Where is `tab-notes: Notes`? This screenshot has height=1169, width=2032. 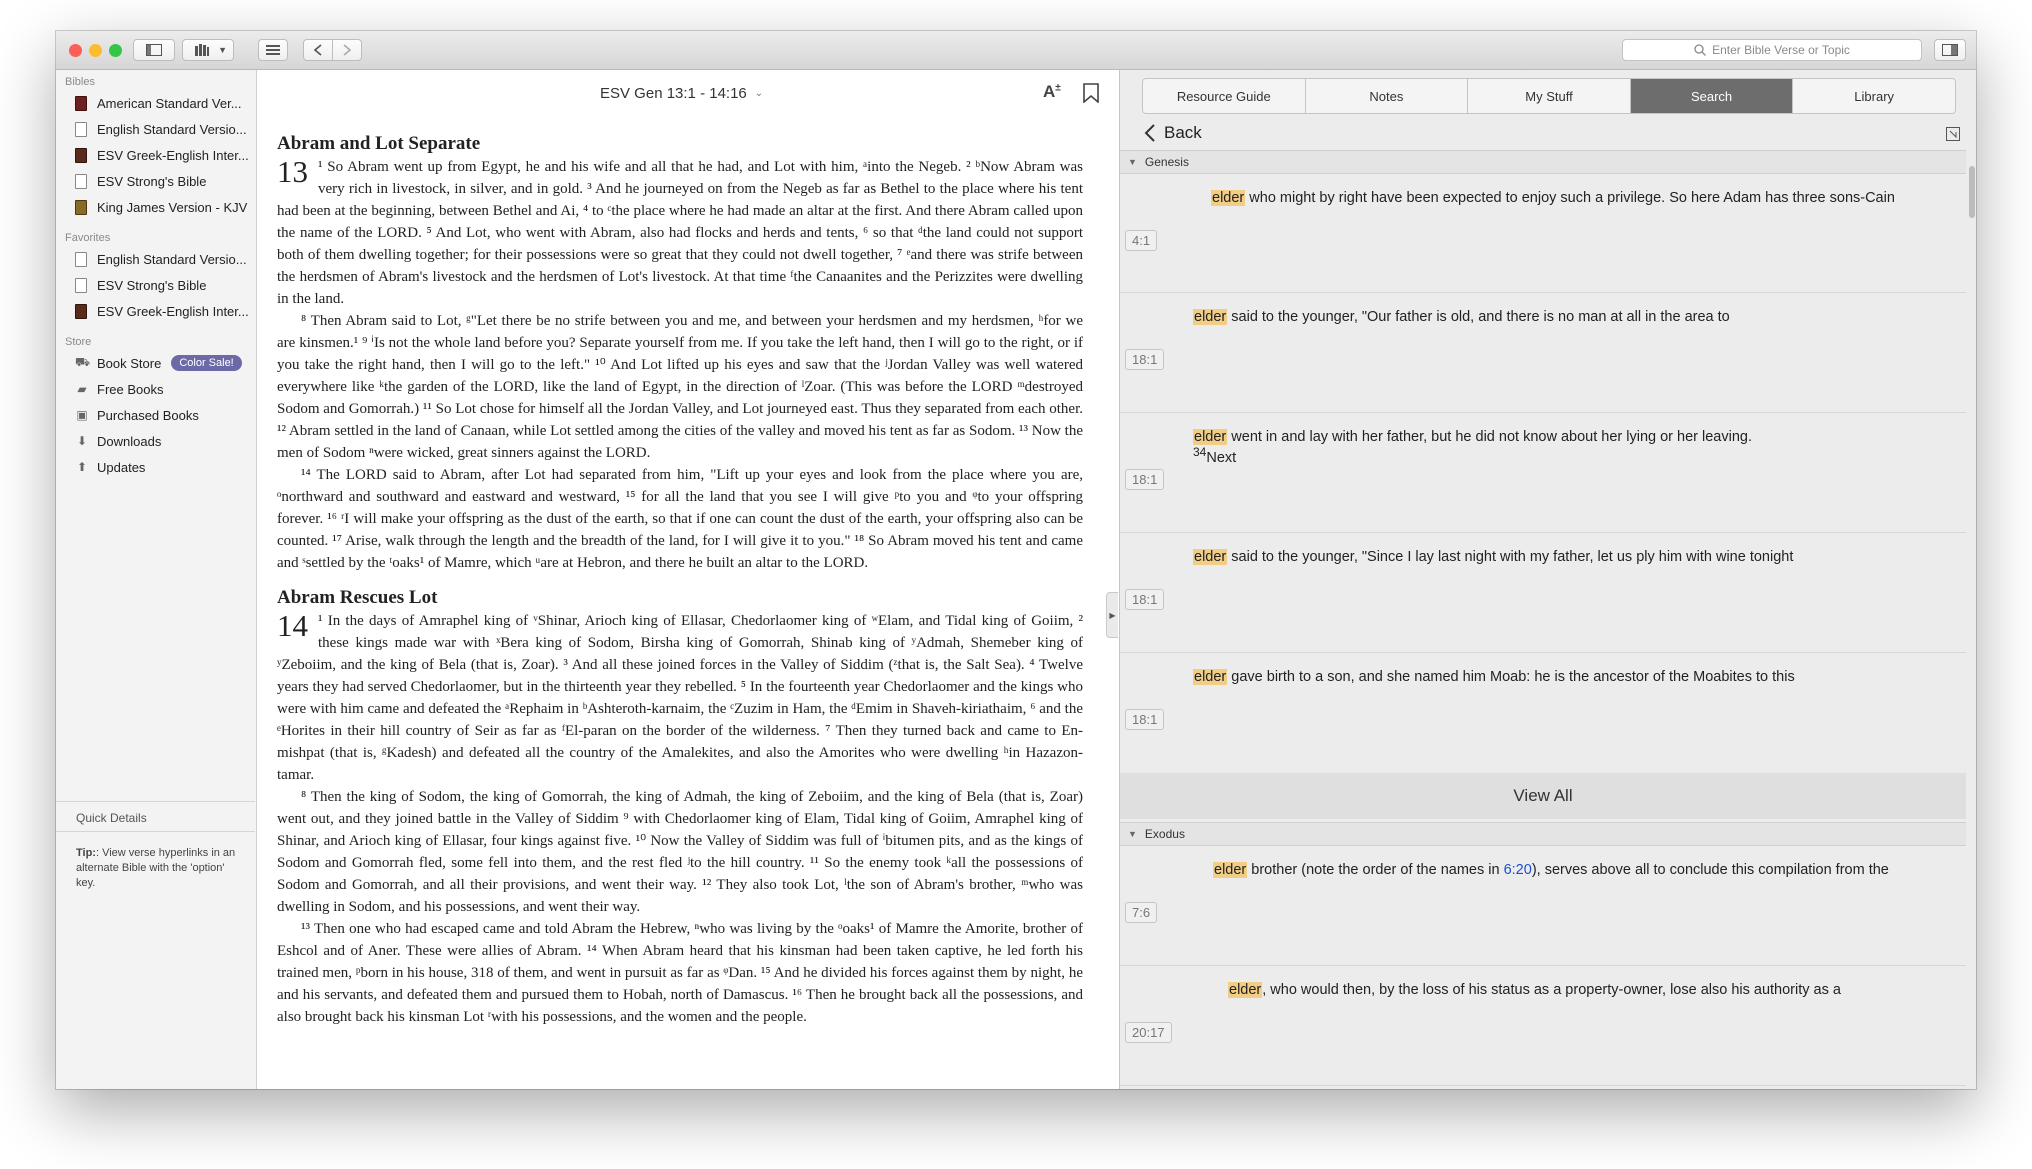
tab-notes: Notes is located at coordinates (1387, 96).